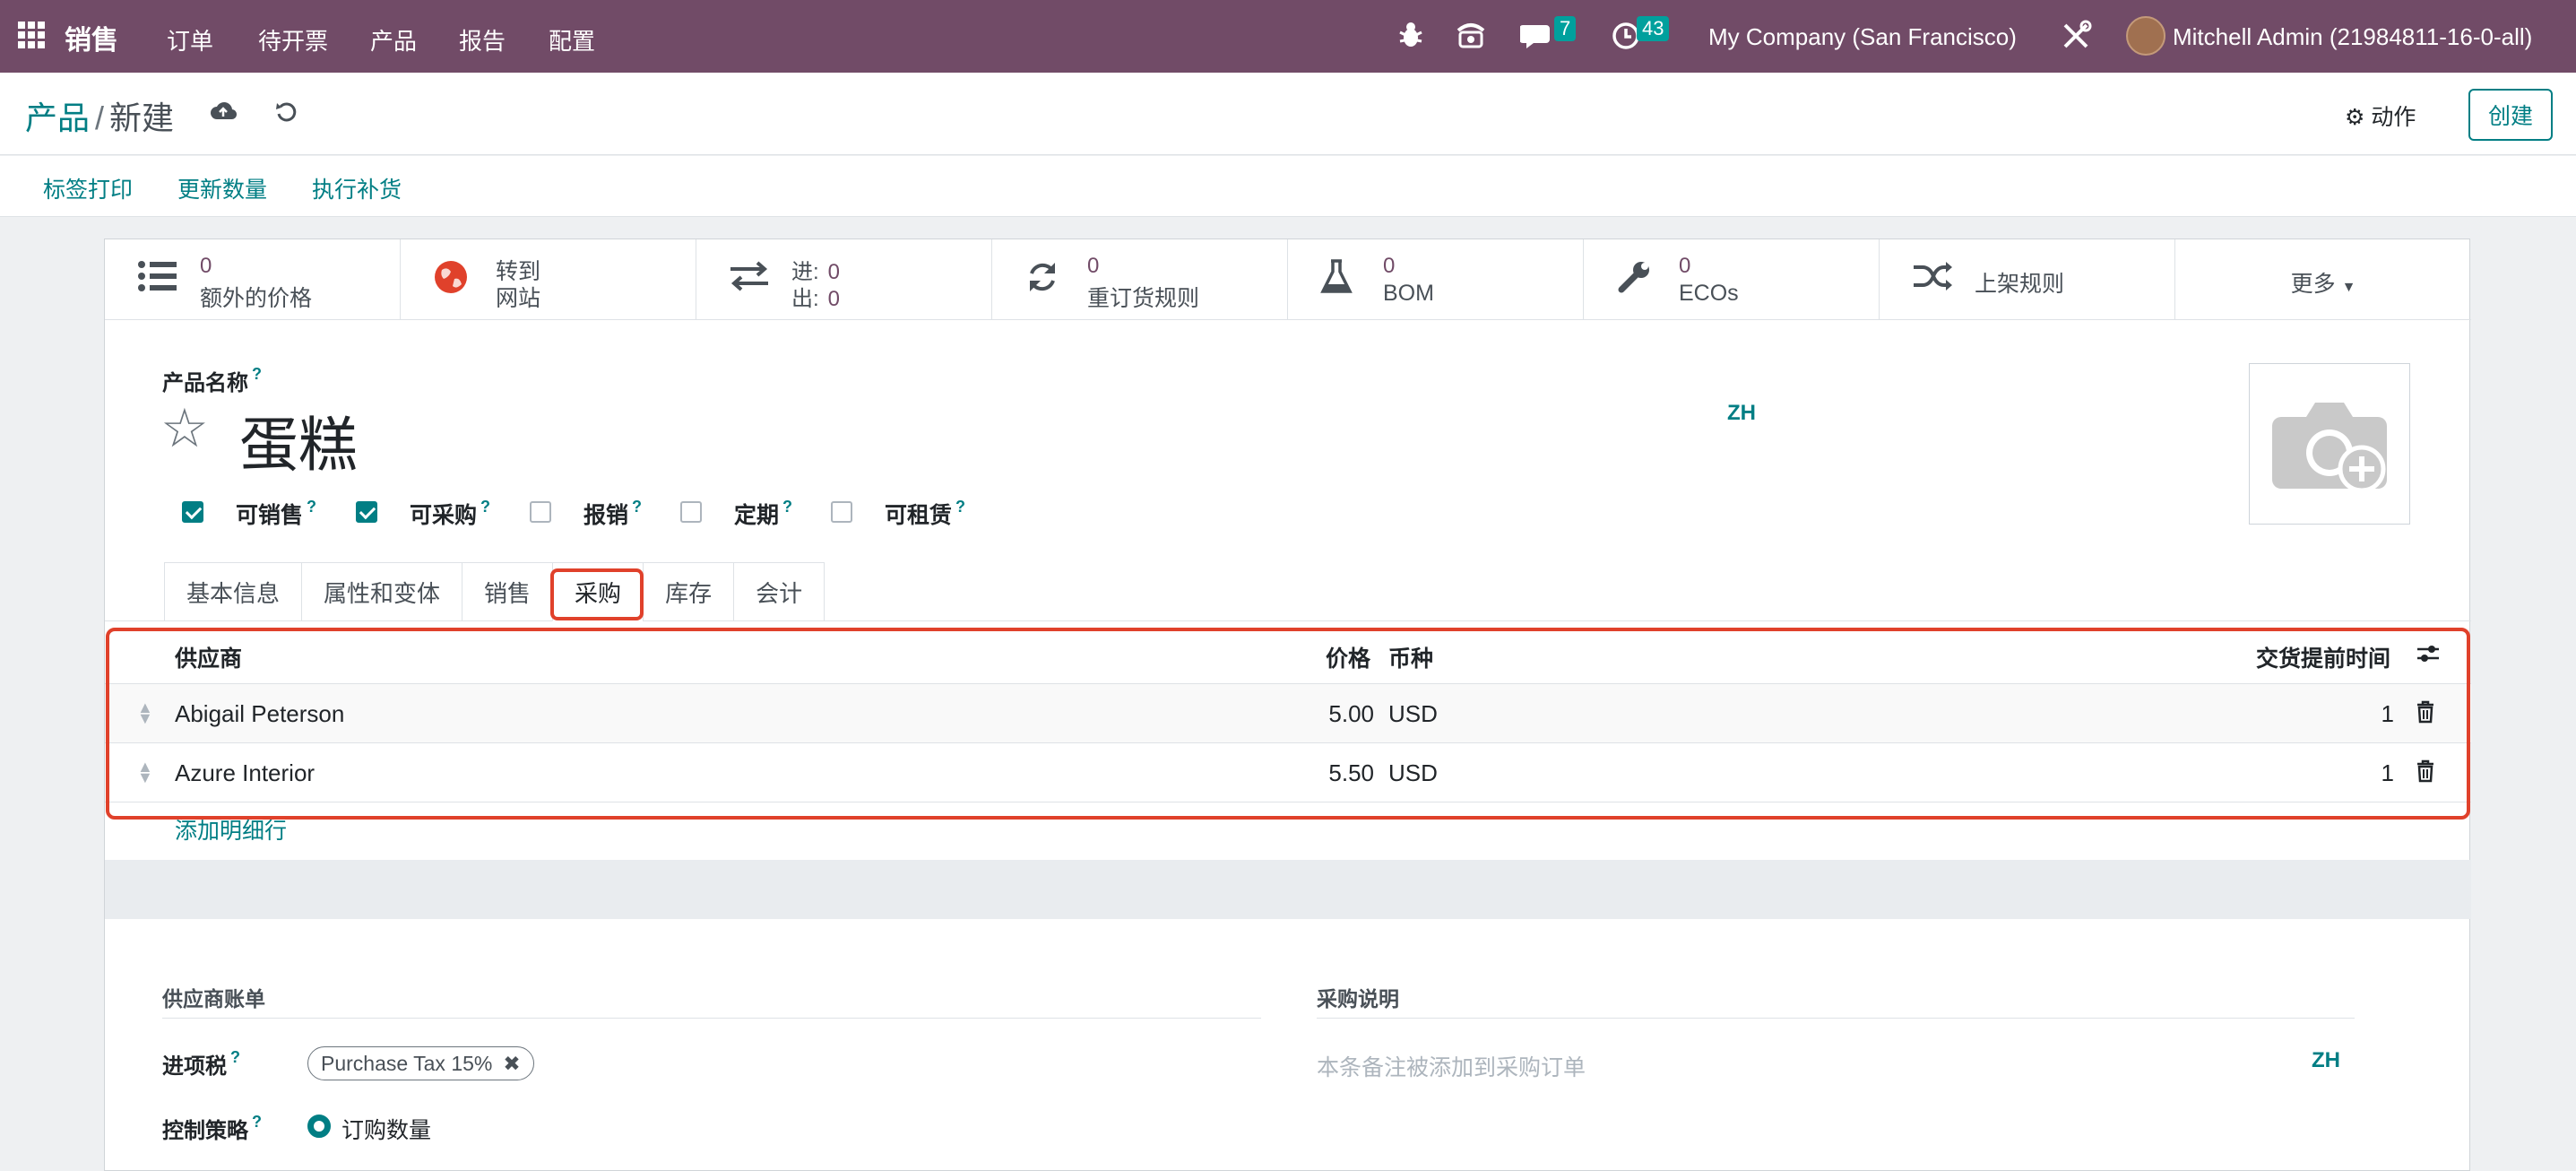 This screenshot has height=1171, width=2576. I want to click on vendor-bills-section-title: 供应商账单, so click(711, 1000).